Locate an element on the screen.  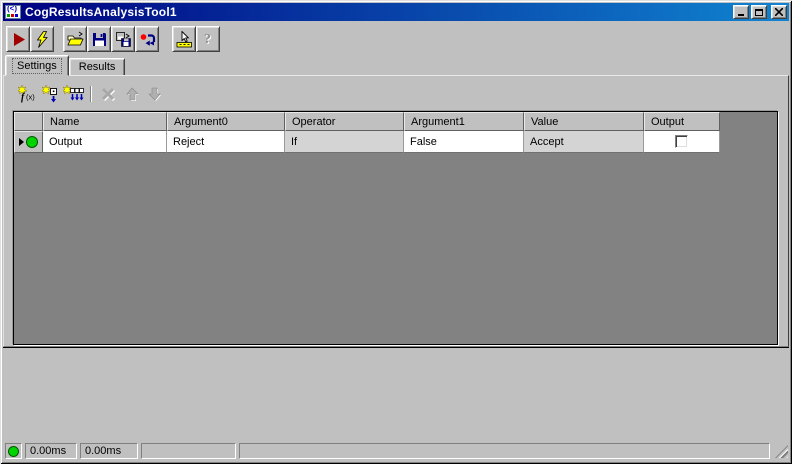
output-checkbox is located at coordinates (681, 141).